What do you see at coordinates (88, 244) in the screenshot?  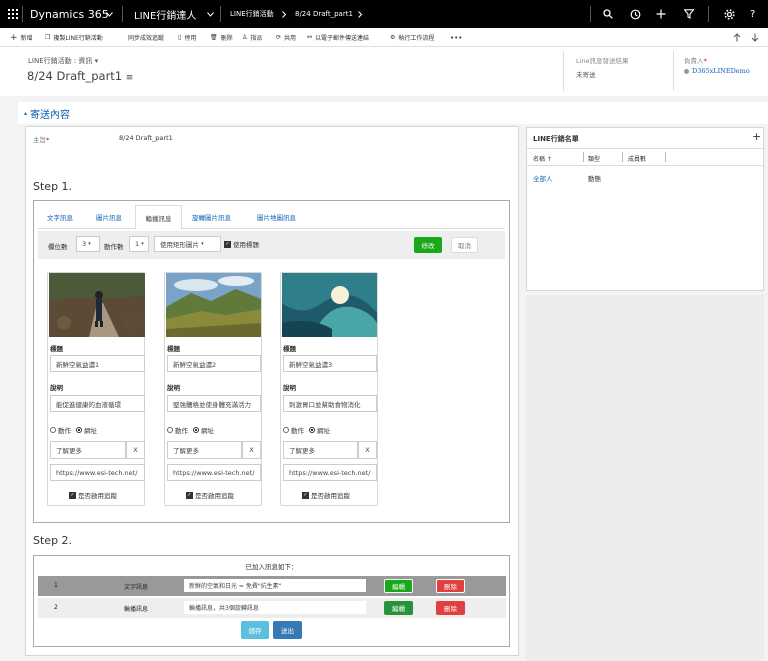 I see `column-count-select: 3 ▾` at bounding box center [88, 244].